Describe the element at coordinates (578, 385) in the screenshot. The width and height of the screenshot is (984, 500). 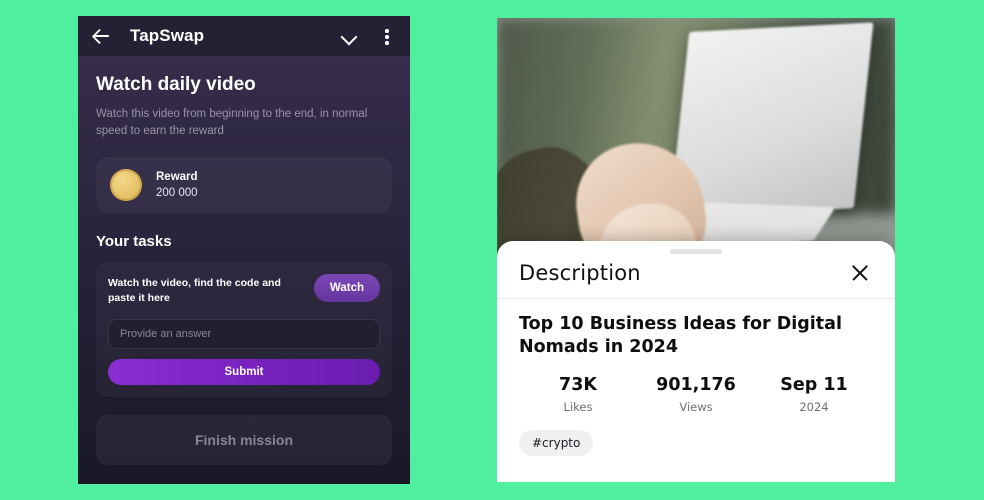
I see `stat-value: 73K` at that location.